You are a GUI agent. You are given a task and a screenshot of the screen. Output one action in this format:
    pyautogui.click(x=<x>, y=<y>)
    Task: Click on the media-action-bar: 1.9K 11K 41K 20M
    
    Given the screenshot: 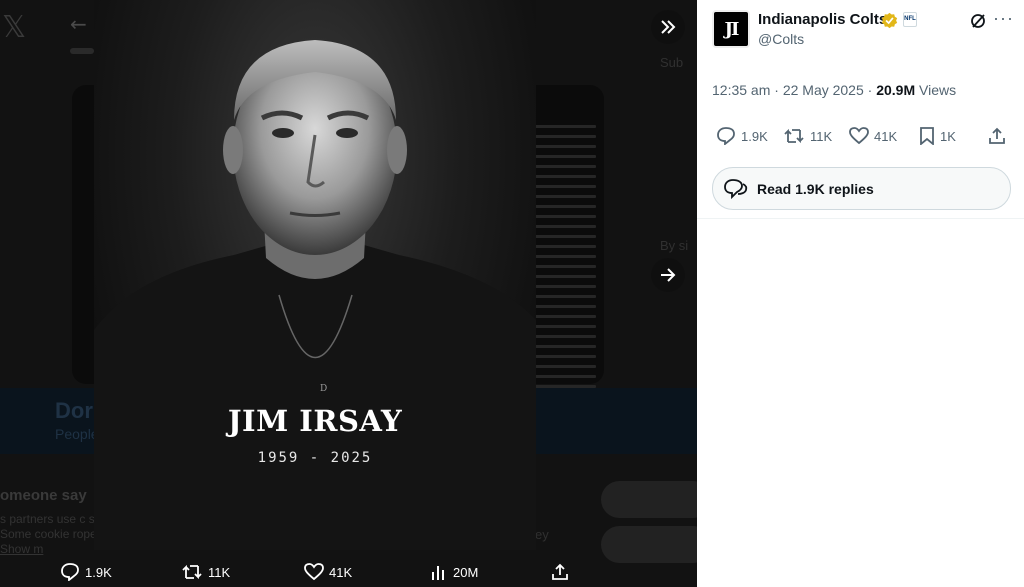 What is the action you would take?
    pyautogui.click(x=348, y=573)
    